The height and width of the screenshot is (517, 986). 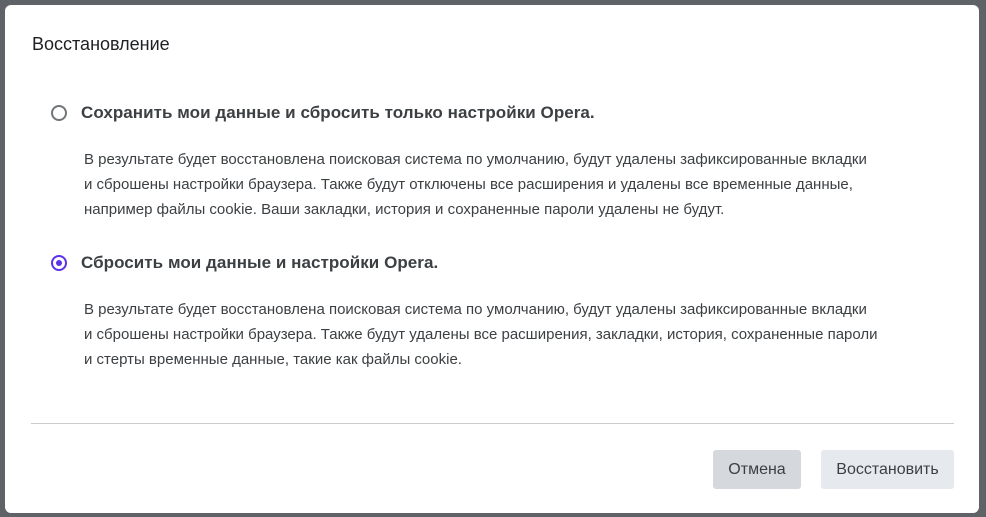 I want to click on footer-divider, so click(x=492, y=423).